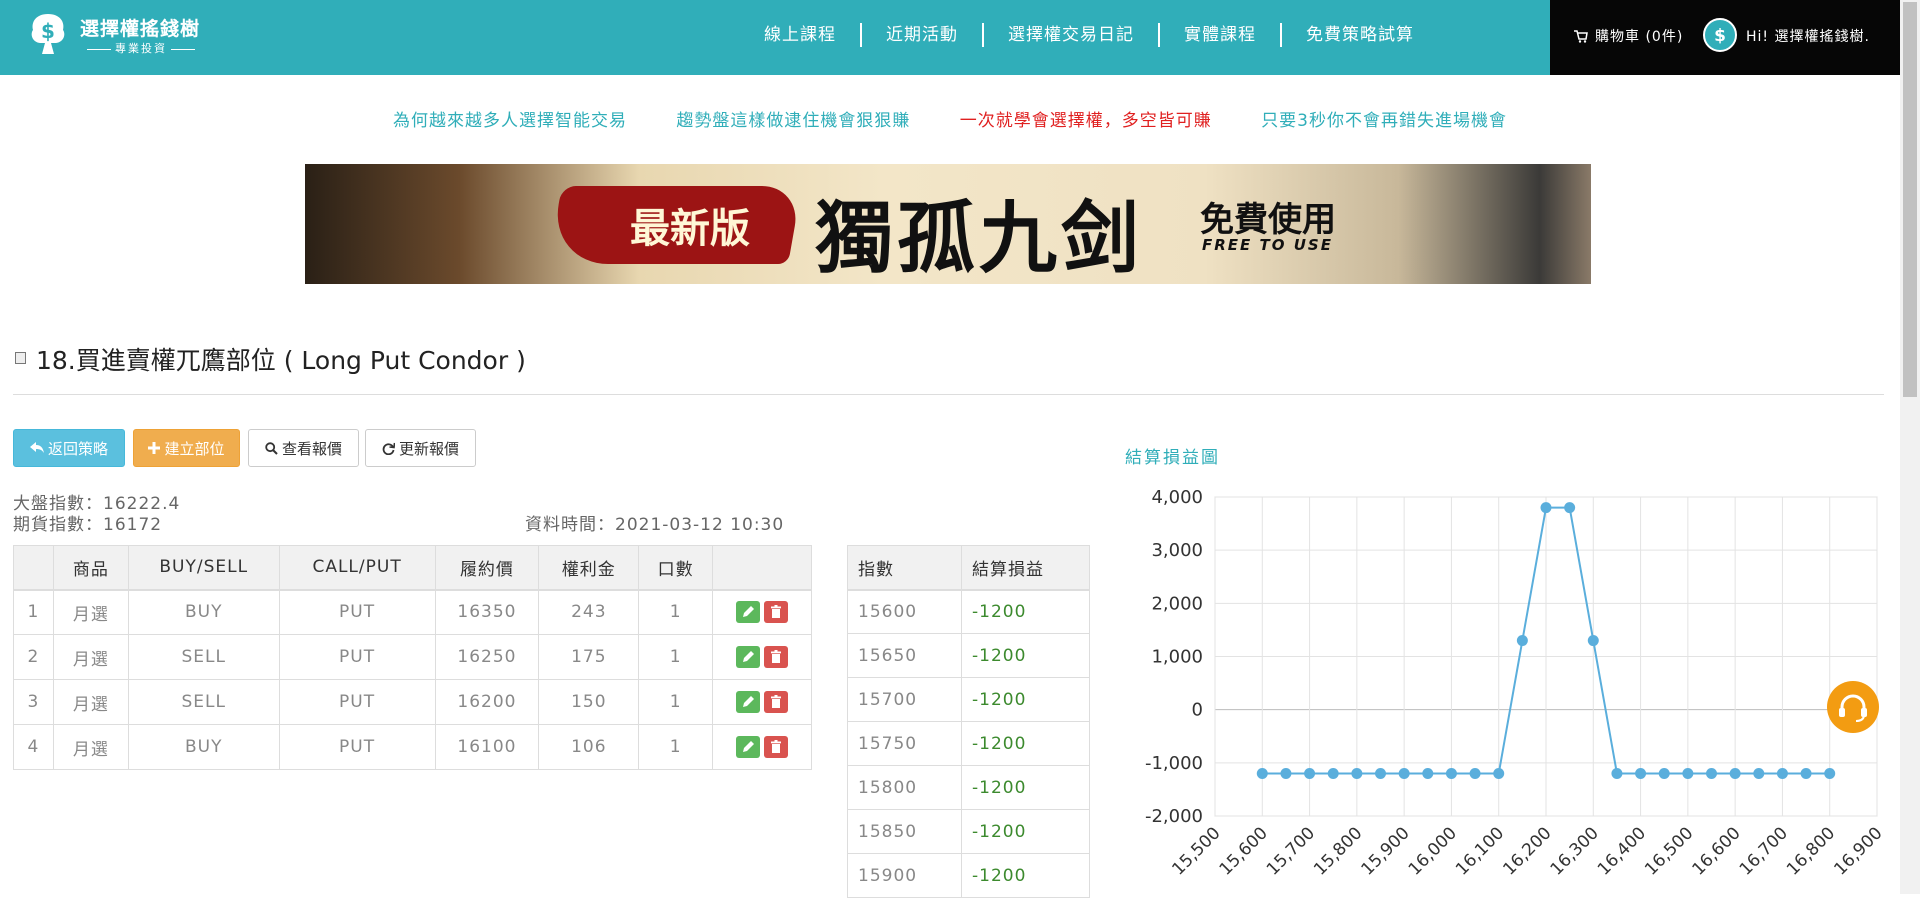 Image resolution: width=1920 pixels, height=898 pixels. I want to click on row-number: 2, so click(33, 657).